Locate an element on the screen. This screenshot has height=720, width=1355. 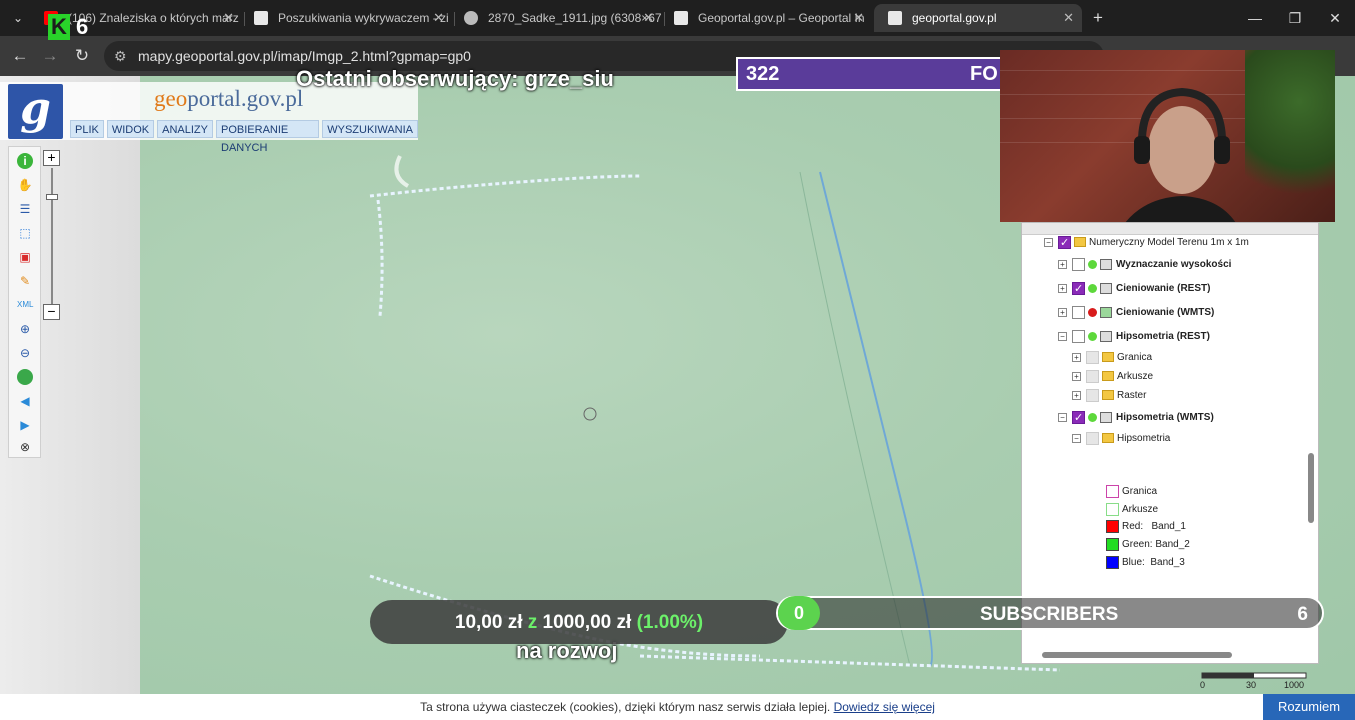
layer-label: Hipsometria (REST) is located at coordinates (1163, 336).